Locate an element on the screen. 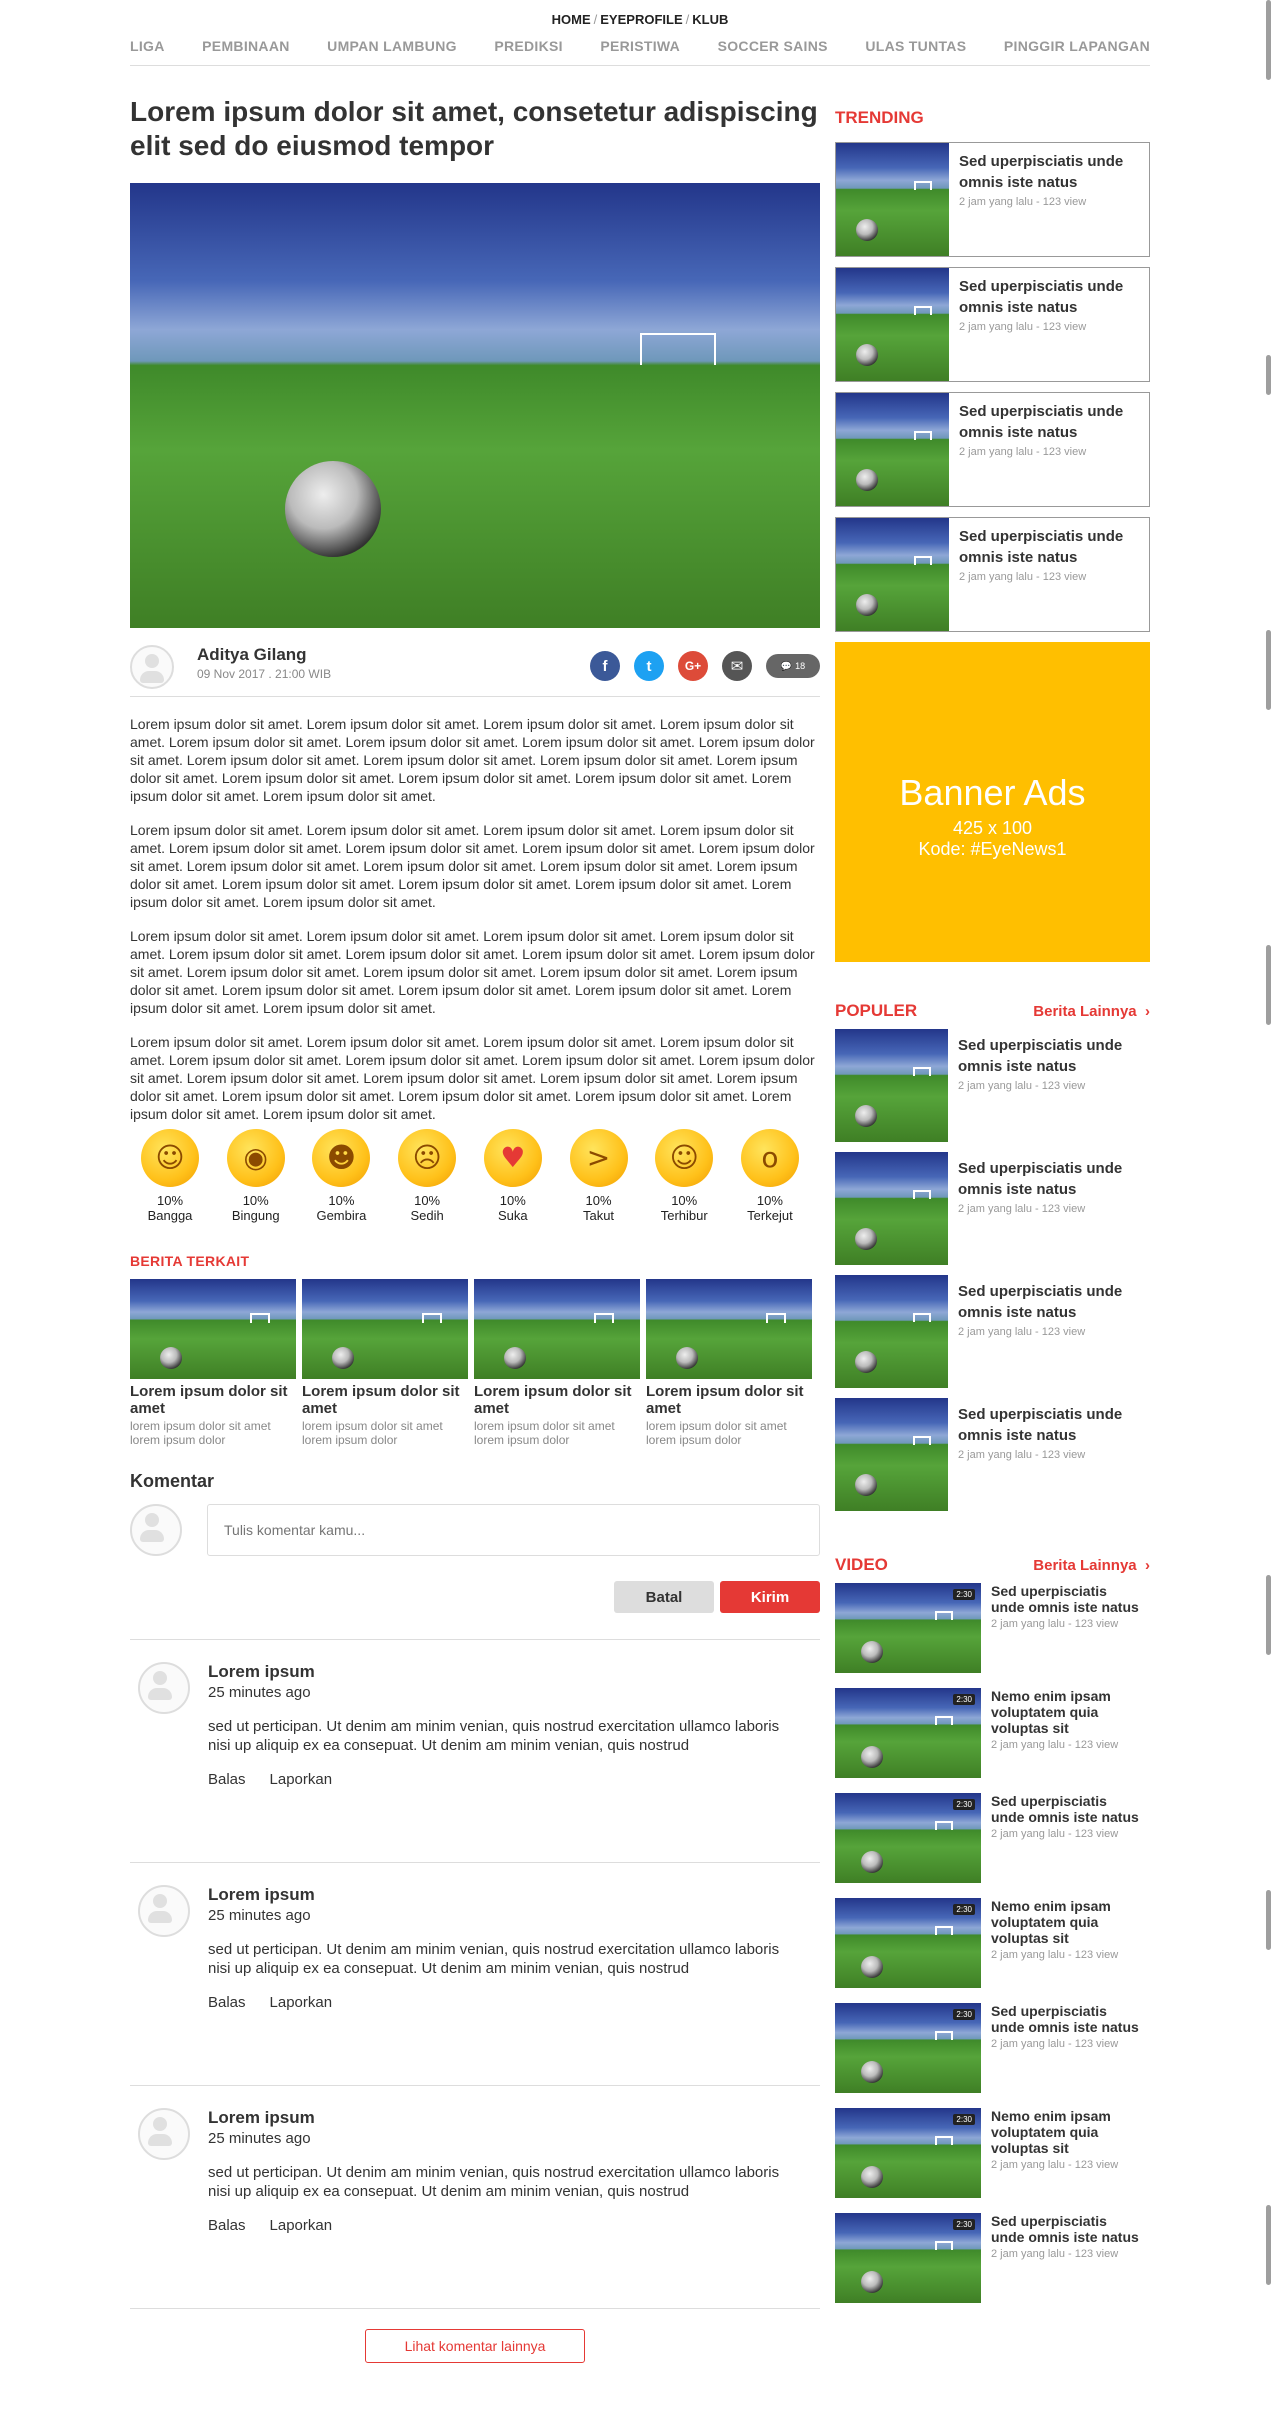 The width and height of the screenshot is (1280, 2411). populer-thumbnail is located at coordinates (891, 1331).